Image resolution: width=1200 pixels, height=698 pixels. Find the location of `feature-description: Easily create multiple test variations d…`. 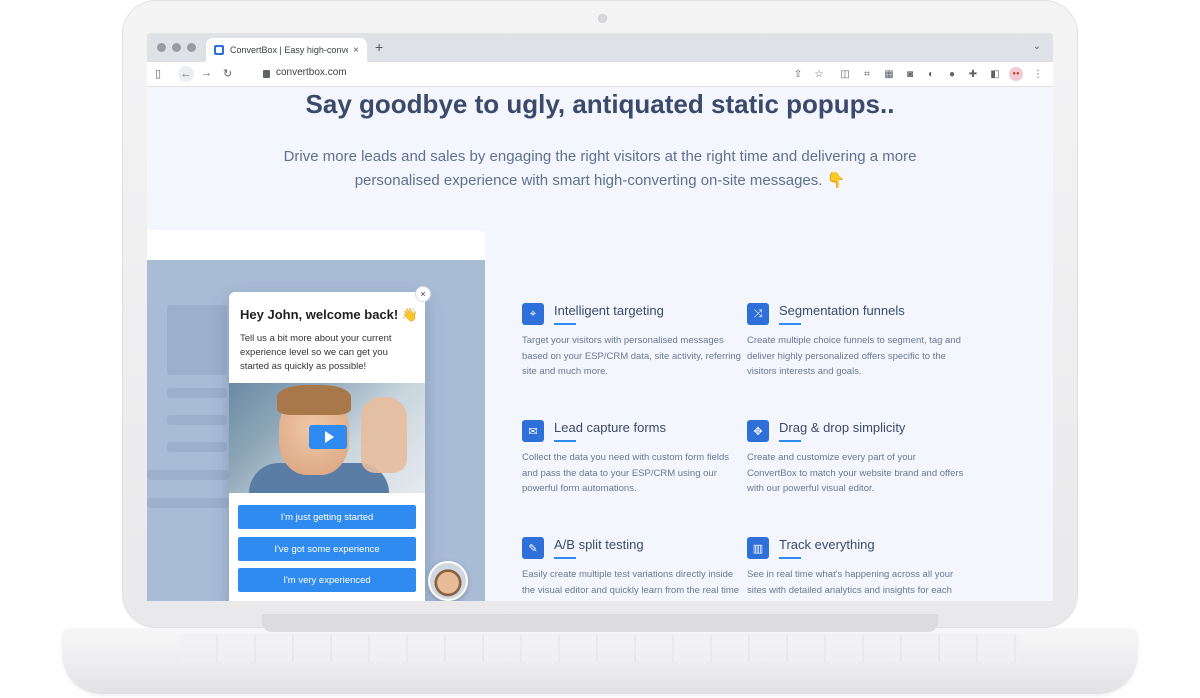

feature-description: Easily create multiple test variations d… is located at coordinates (631, 585).